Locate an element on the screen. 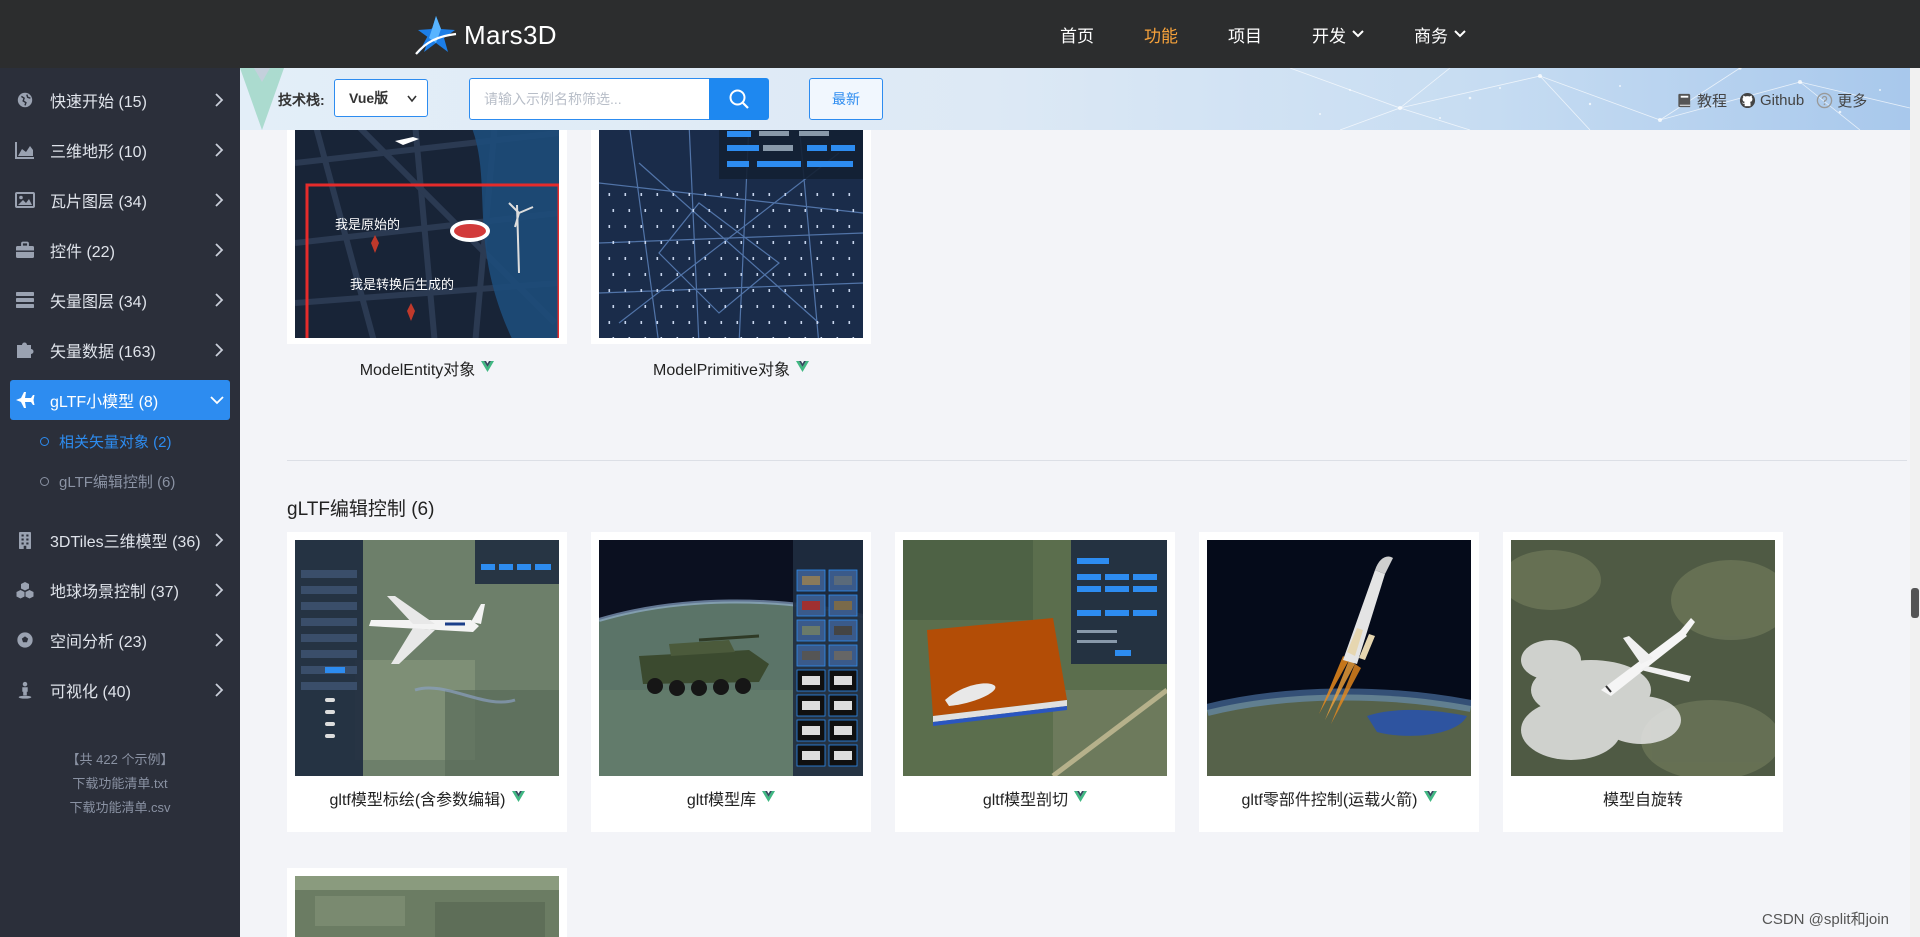 The width and height of the screenshot is (1920, 937). example-card-model-entity: 我是原始的 我是转换后生成的 ModelEntity对象 is located at coordinates (427, 254).